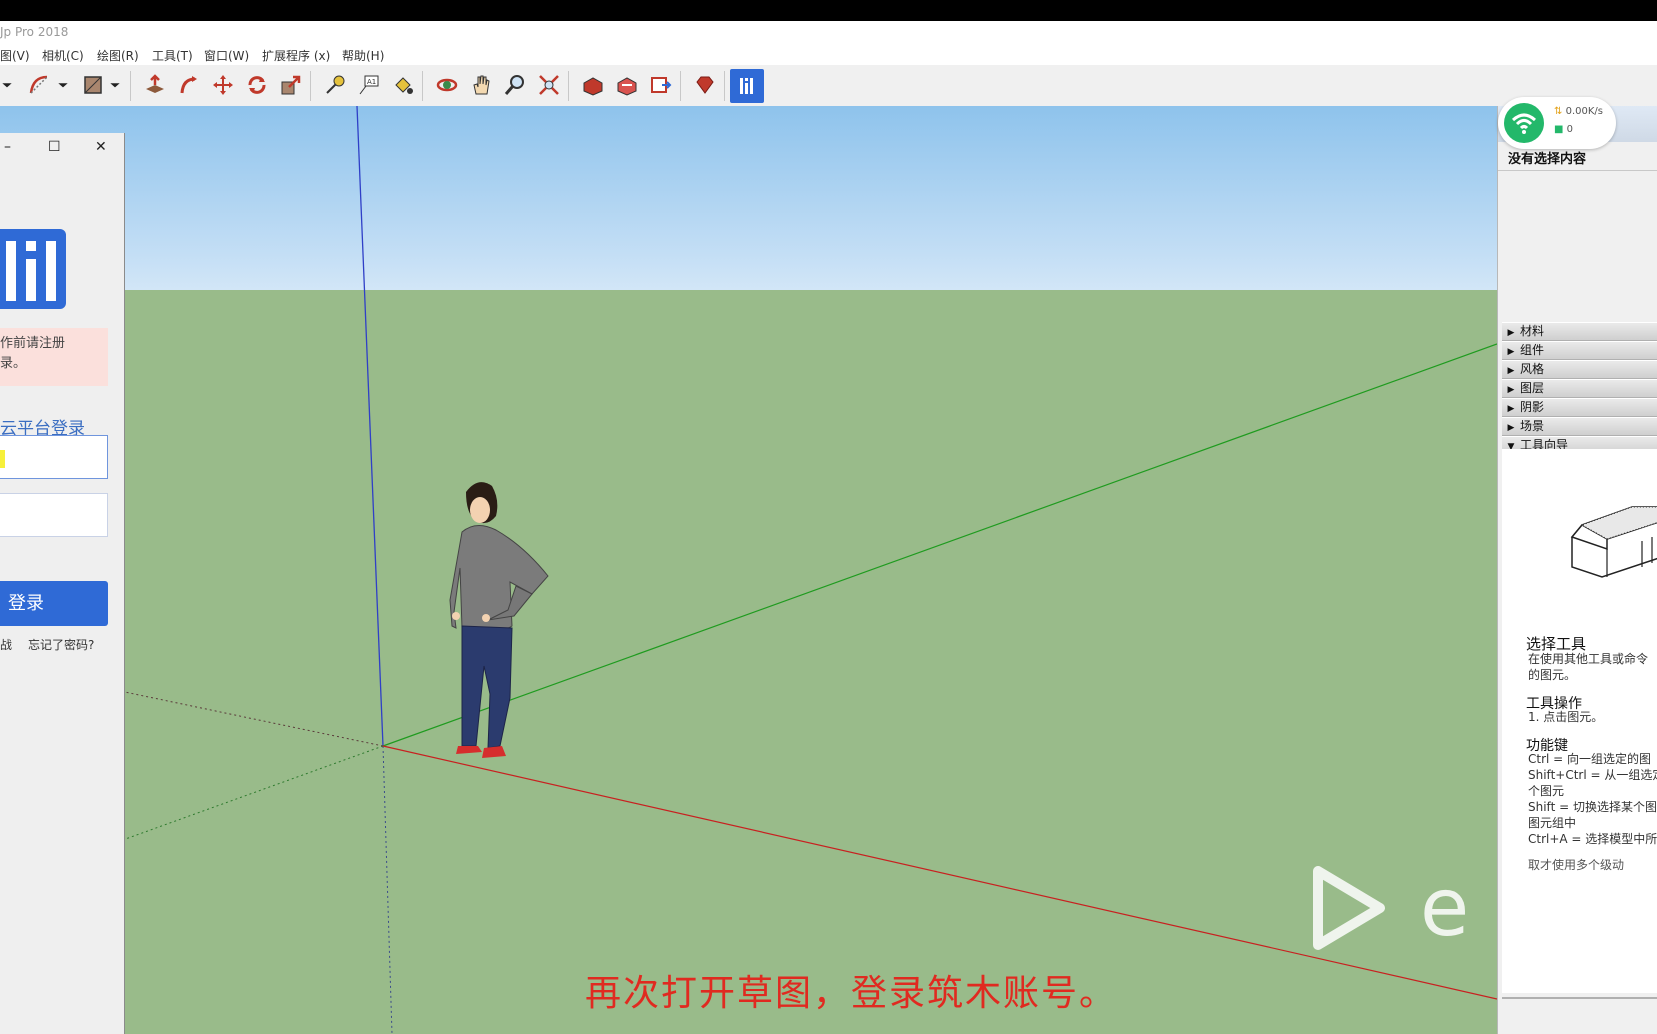  Describe the element at coordinates (93, 85) in the screenshot. I see `shape-tool-icon` at that location.